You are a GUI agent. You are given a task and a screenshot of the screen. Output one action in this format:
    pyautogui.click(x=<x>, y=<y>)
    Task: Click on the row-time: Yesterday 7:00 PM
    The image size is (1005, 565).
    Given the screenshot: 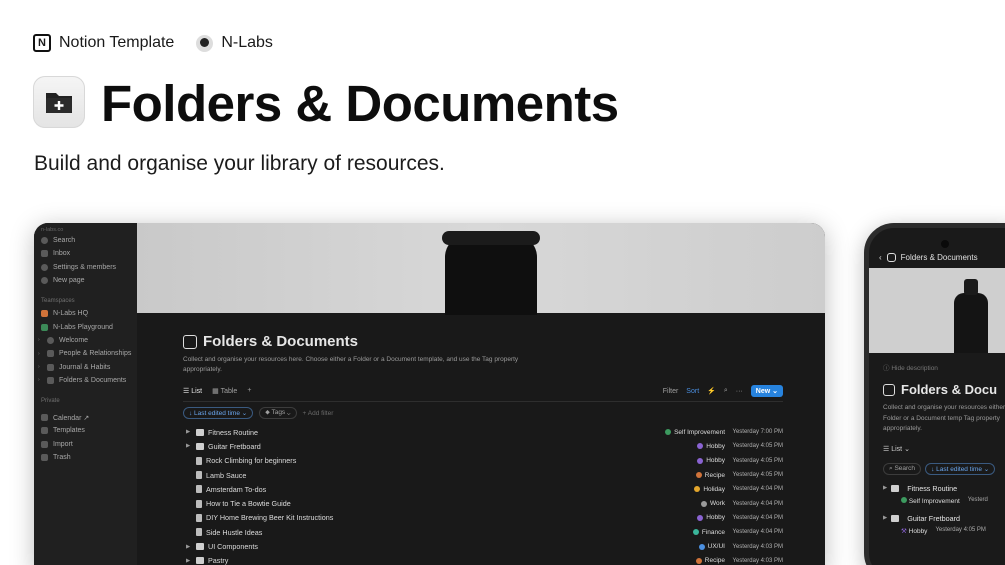 What is the action you would take?
    pyautogui.click(x=757, y=432)
    